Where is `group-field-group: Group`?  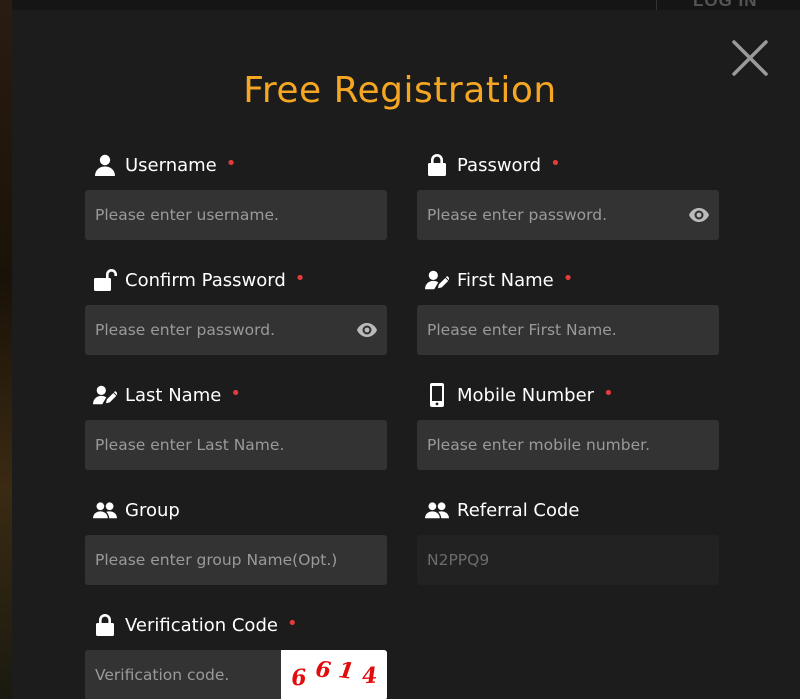
group-field-group: Group is located at coordinates (236, 540).